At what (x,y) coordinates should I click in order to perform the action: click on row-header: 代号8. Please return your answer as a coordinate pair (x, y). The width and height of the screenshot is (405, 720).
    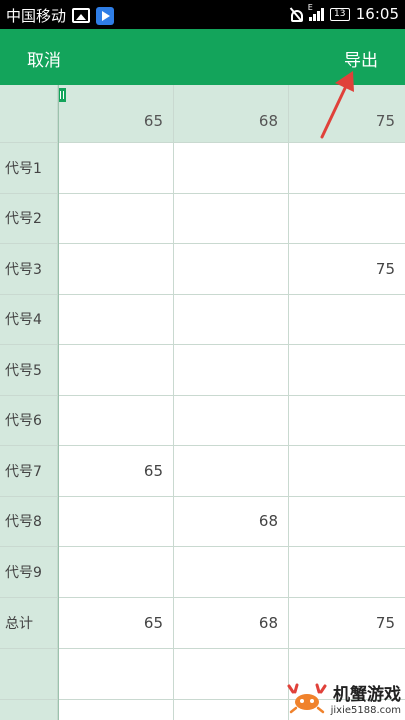
    Looking at the image, I should click on (29, 521).